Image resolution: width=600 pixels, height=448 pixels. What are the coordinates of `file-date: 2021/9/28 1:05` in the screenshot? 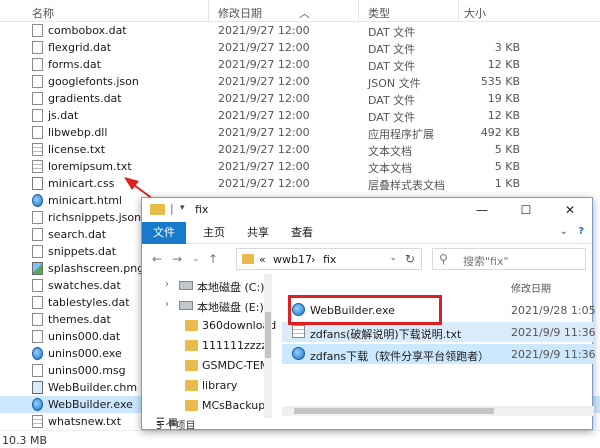 It's located at (553, 310).